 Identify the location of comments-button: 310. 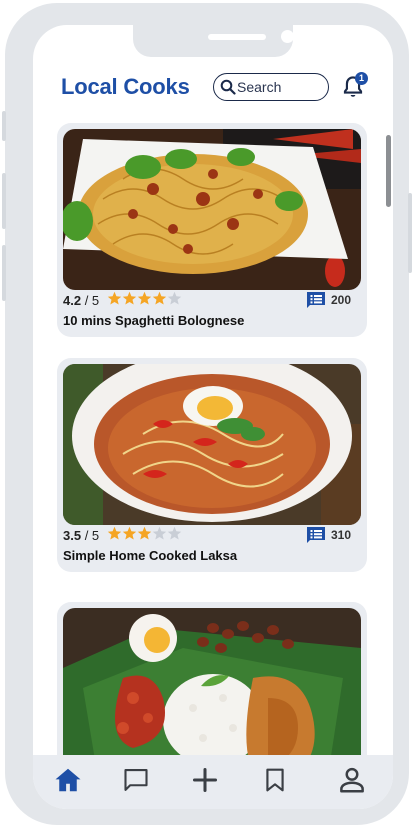
(328, 535).